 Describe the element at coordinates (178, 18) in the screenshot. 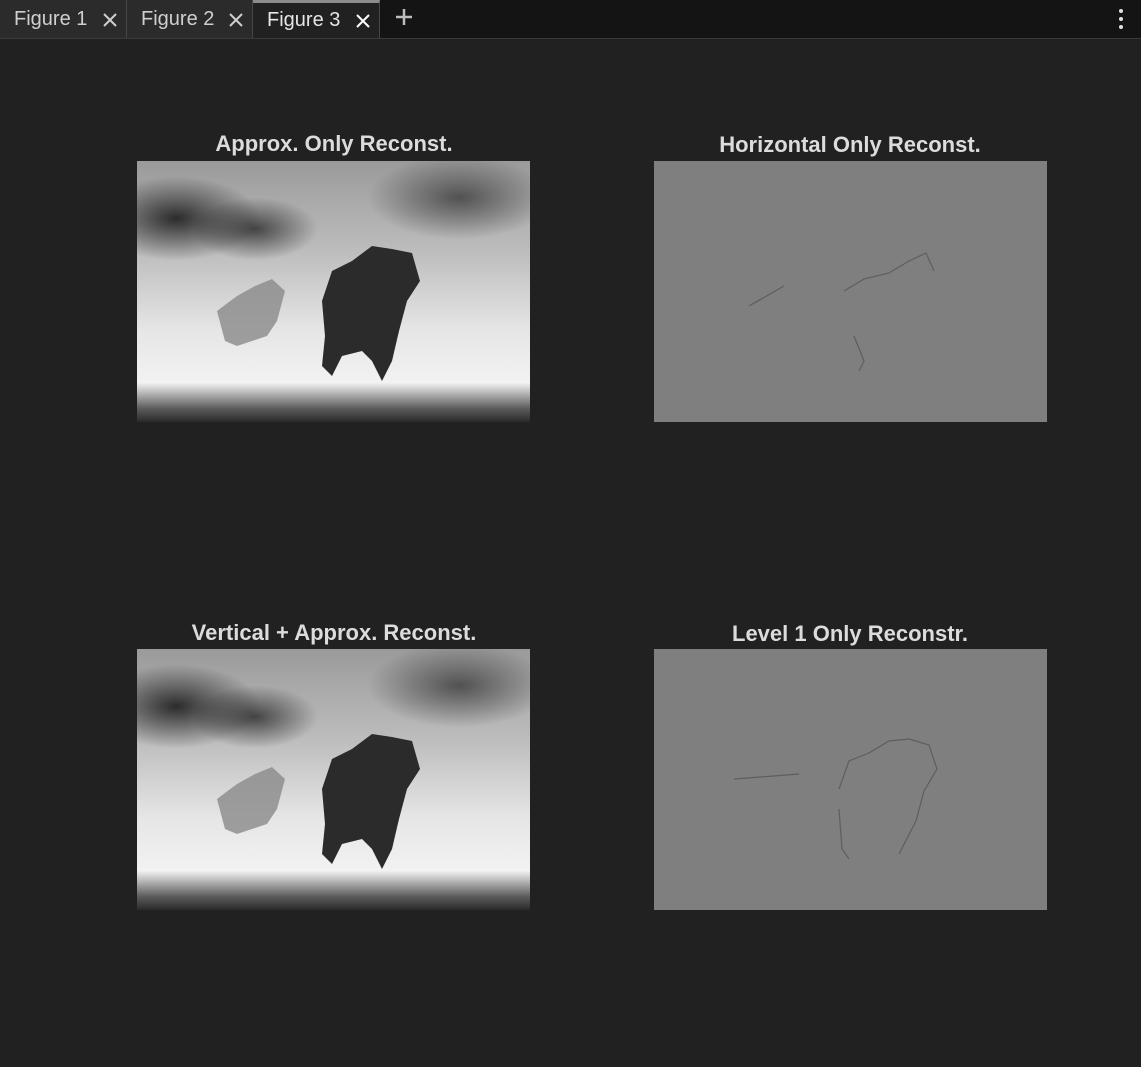

I see `tab-label: Figure 2` at that location.